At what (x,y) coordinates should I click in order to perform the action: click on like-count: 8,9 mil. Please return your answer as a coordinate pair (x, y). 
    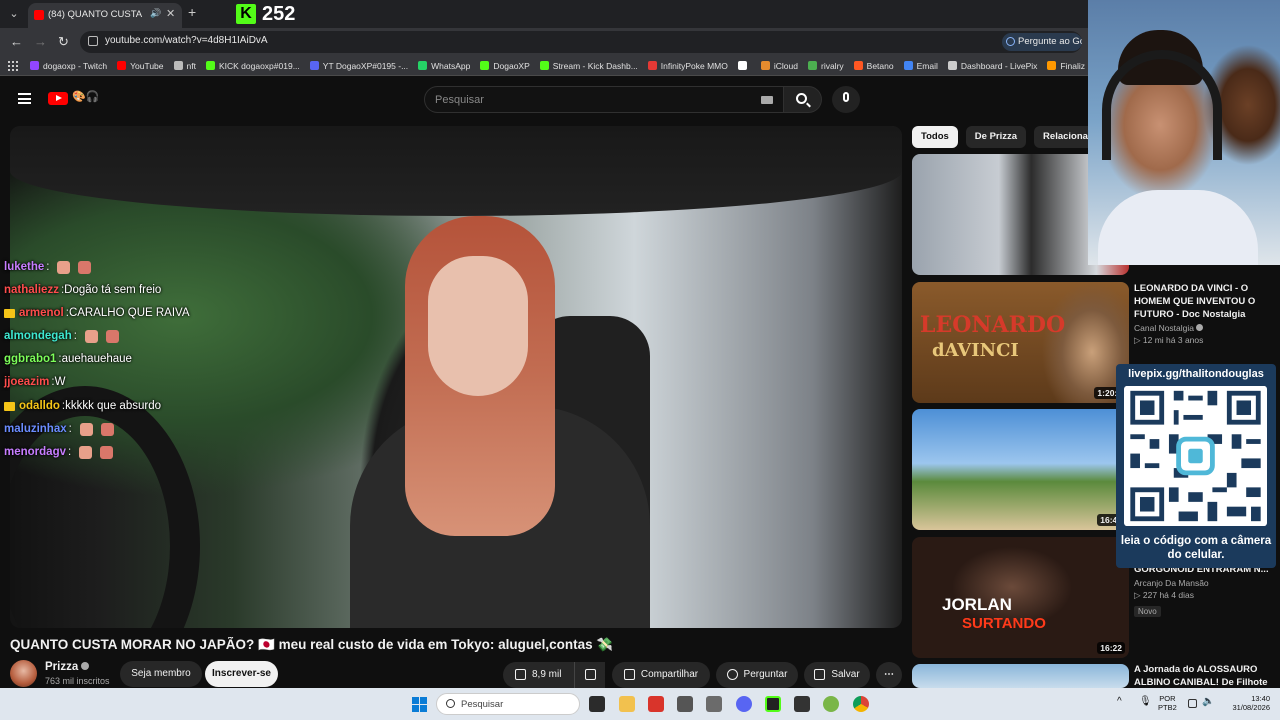
    Looking at the image, I should click on (547, 674).